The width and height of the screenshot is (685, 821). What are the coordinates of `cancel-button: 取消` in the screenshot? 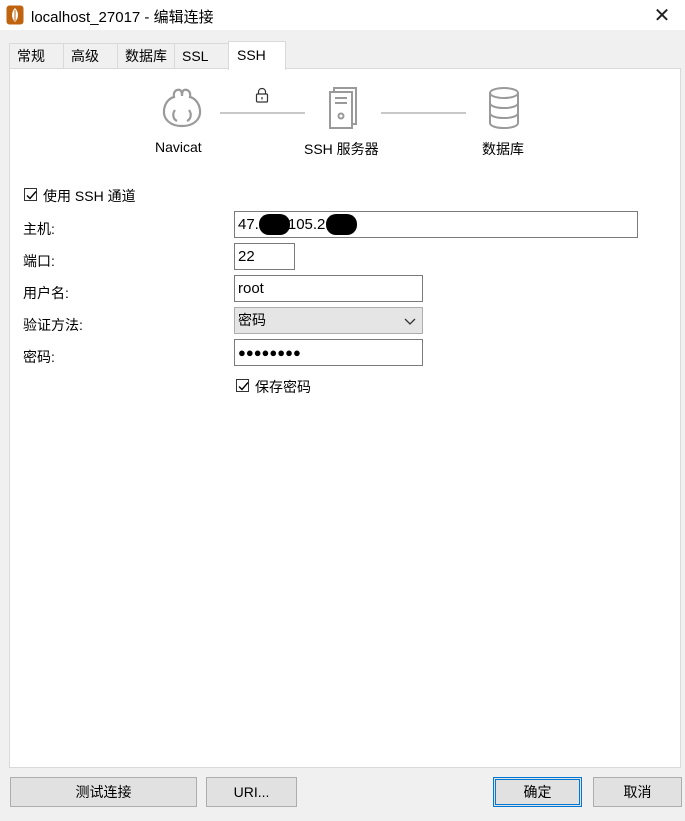 It's located at (637, 792).